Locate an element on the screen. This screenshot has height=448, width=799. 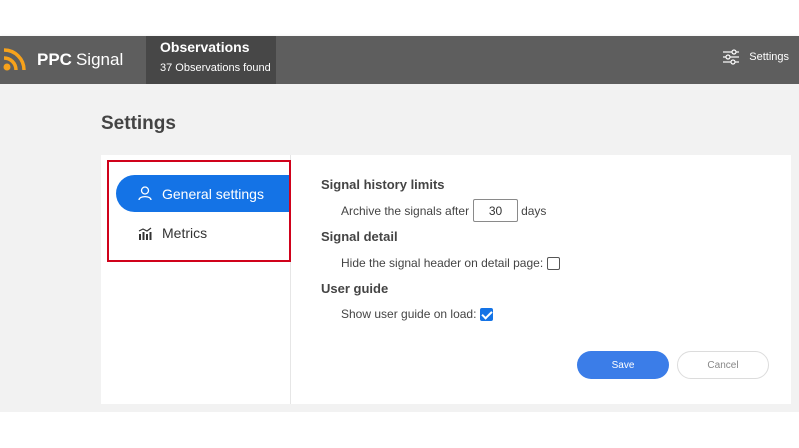
hide-header-label: Hide the signal header on detail page: is located at coordinates (442, 263).